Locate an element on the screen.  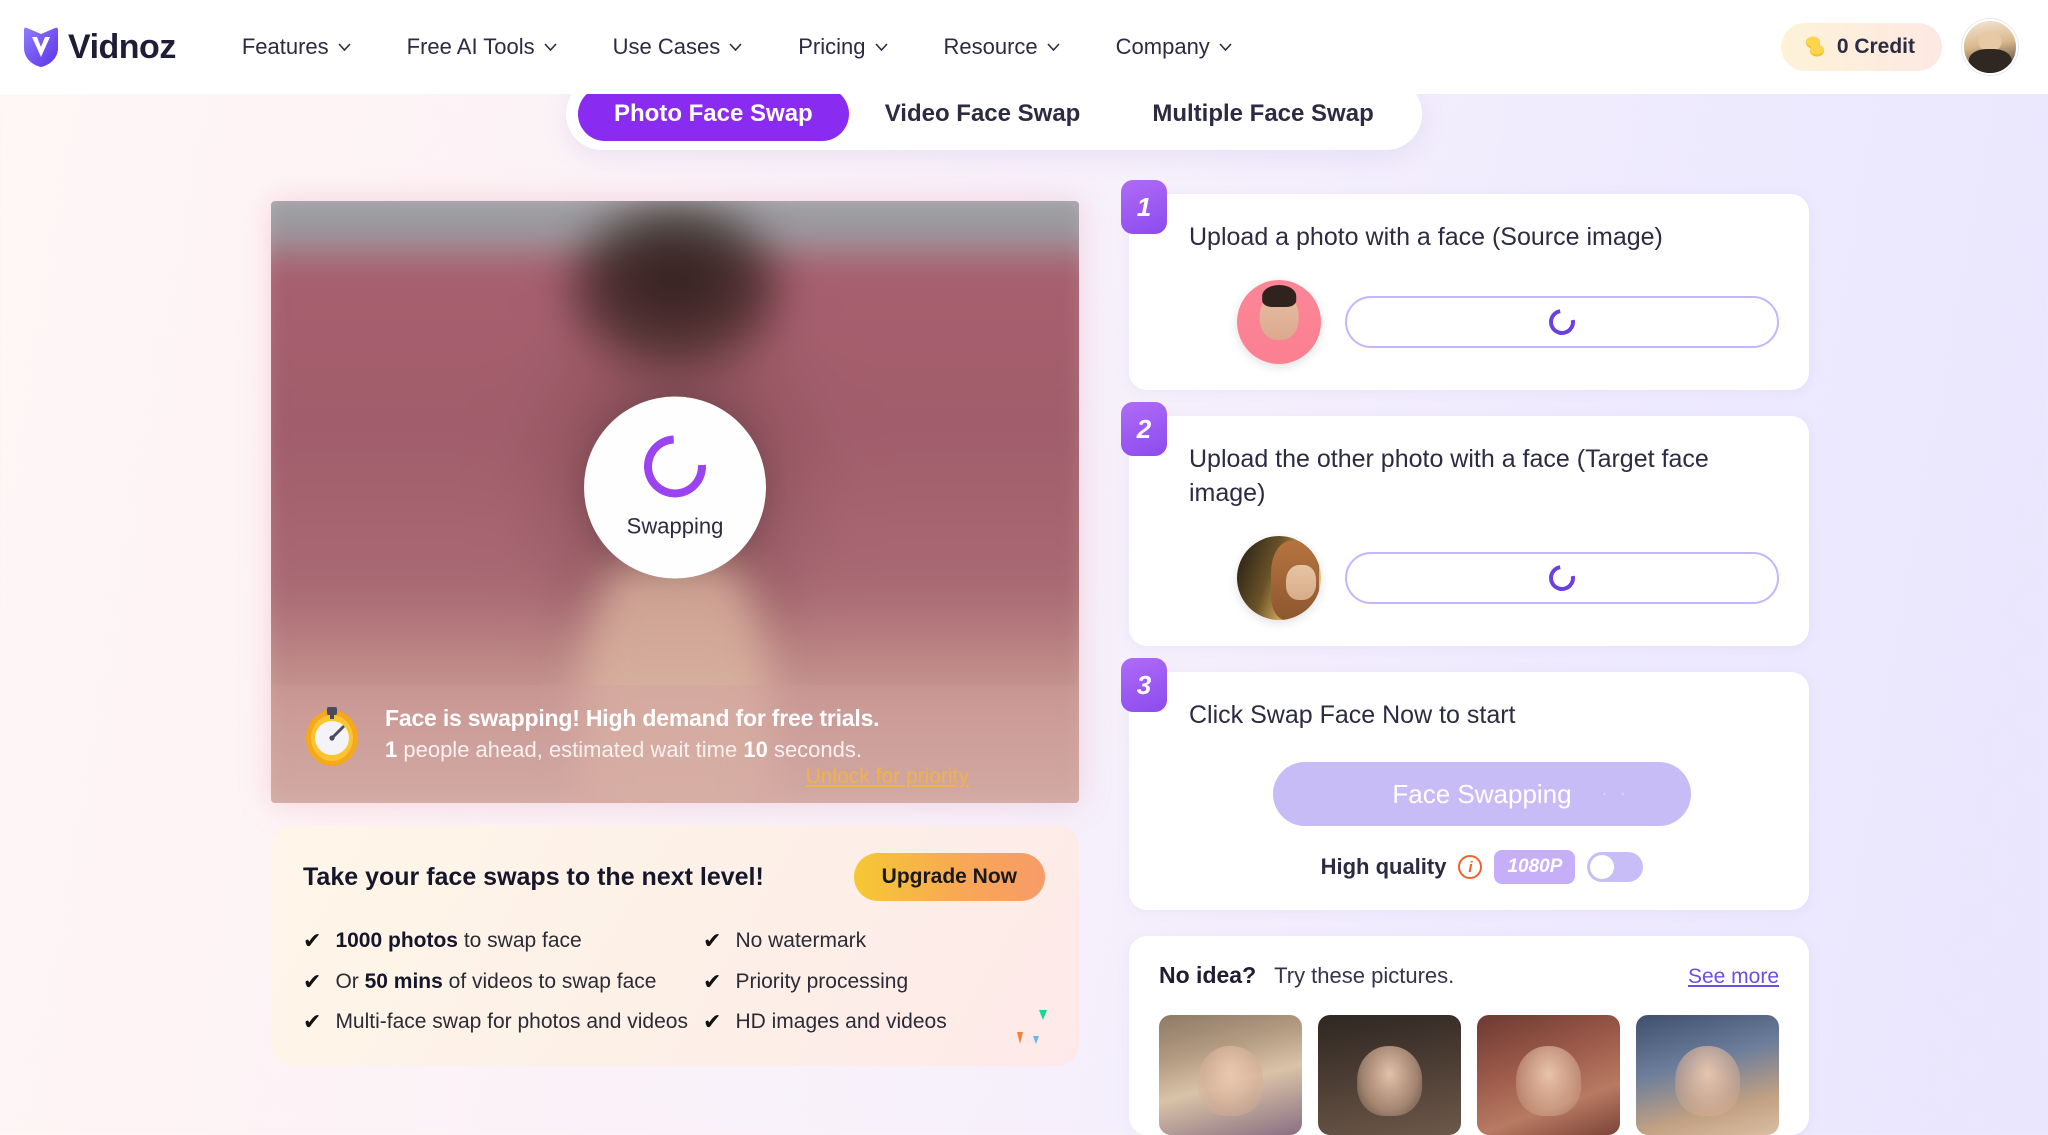
avatar is located at coordinates (1990, 47).